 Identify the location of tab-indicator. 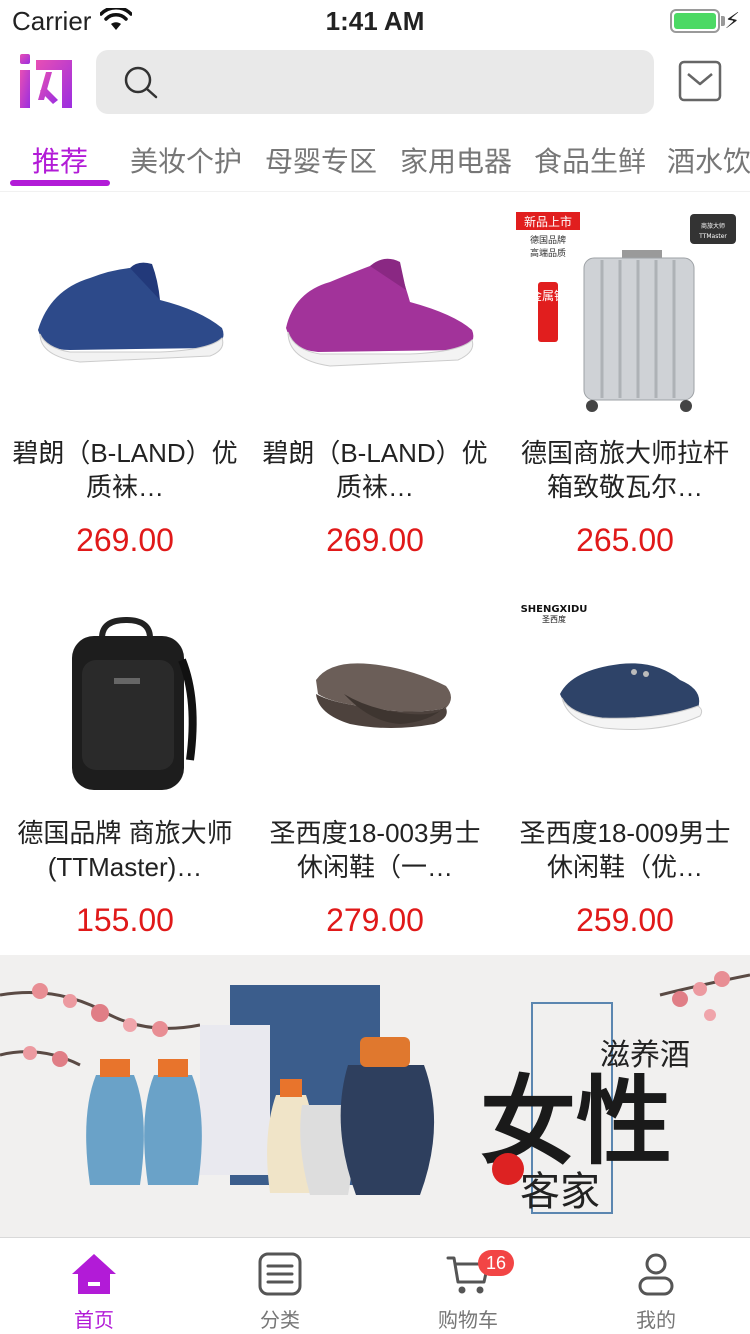
(60, 183).